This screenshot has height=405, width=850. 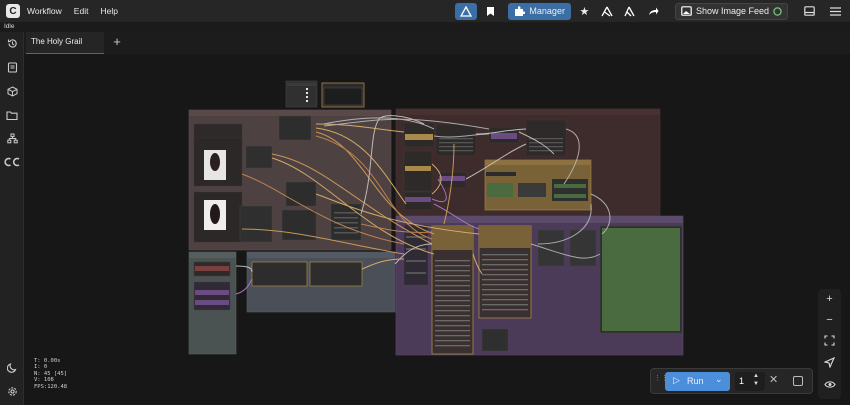 What do you see at coordinates (81, 11) in the screenshot?
I see `menu-edit: Edit` at bounding box center [81, 11].